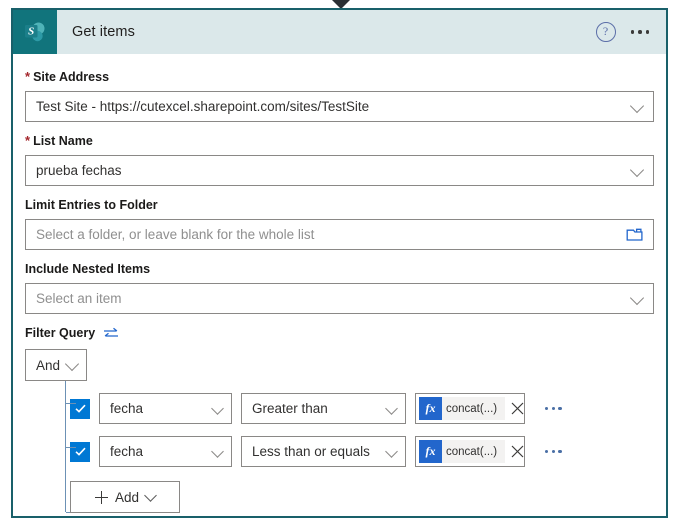  I want to click on field-label-site-address: * Site Address, so click(339, 77).